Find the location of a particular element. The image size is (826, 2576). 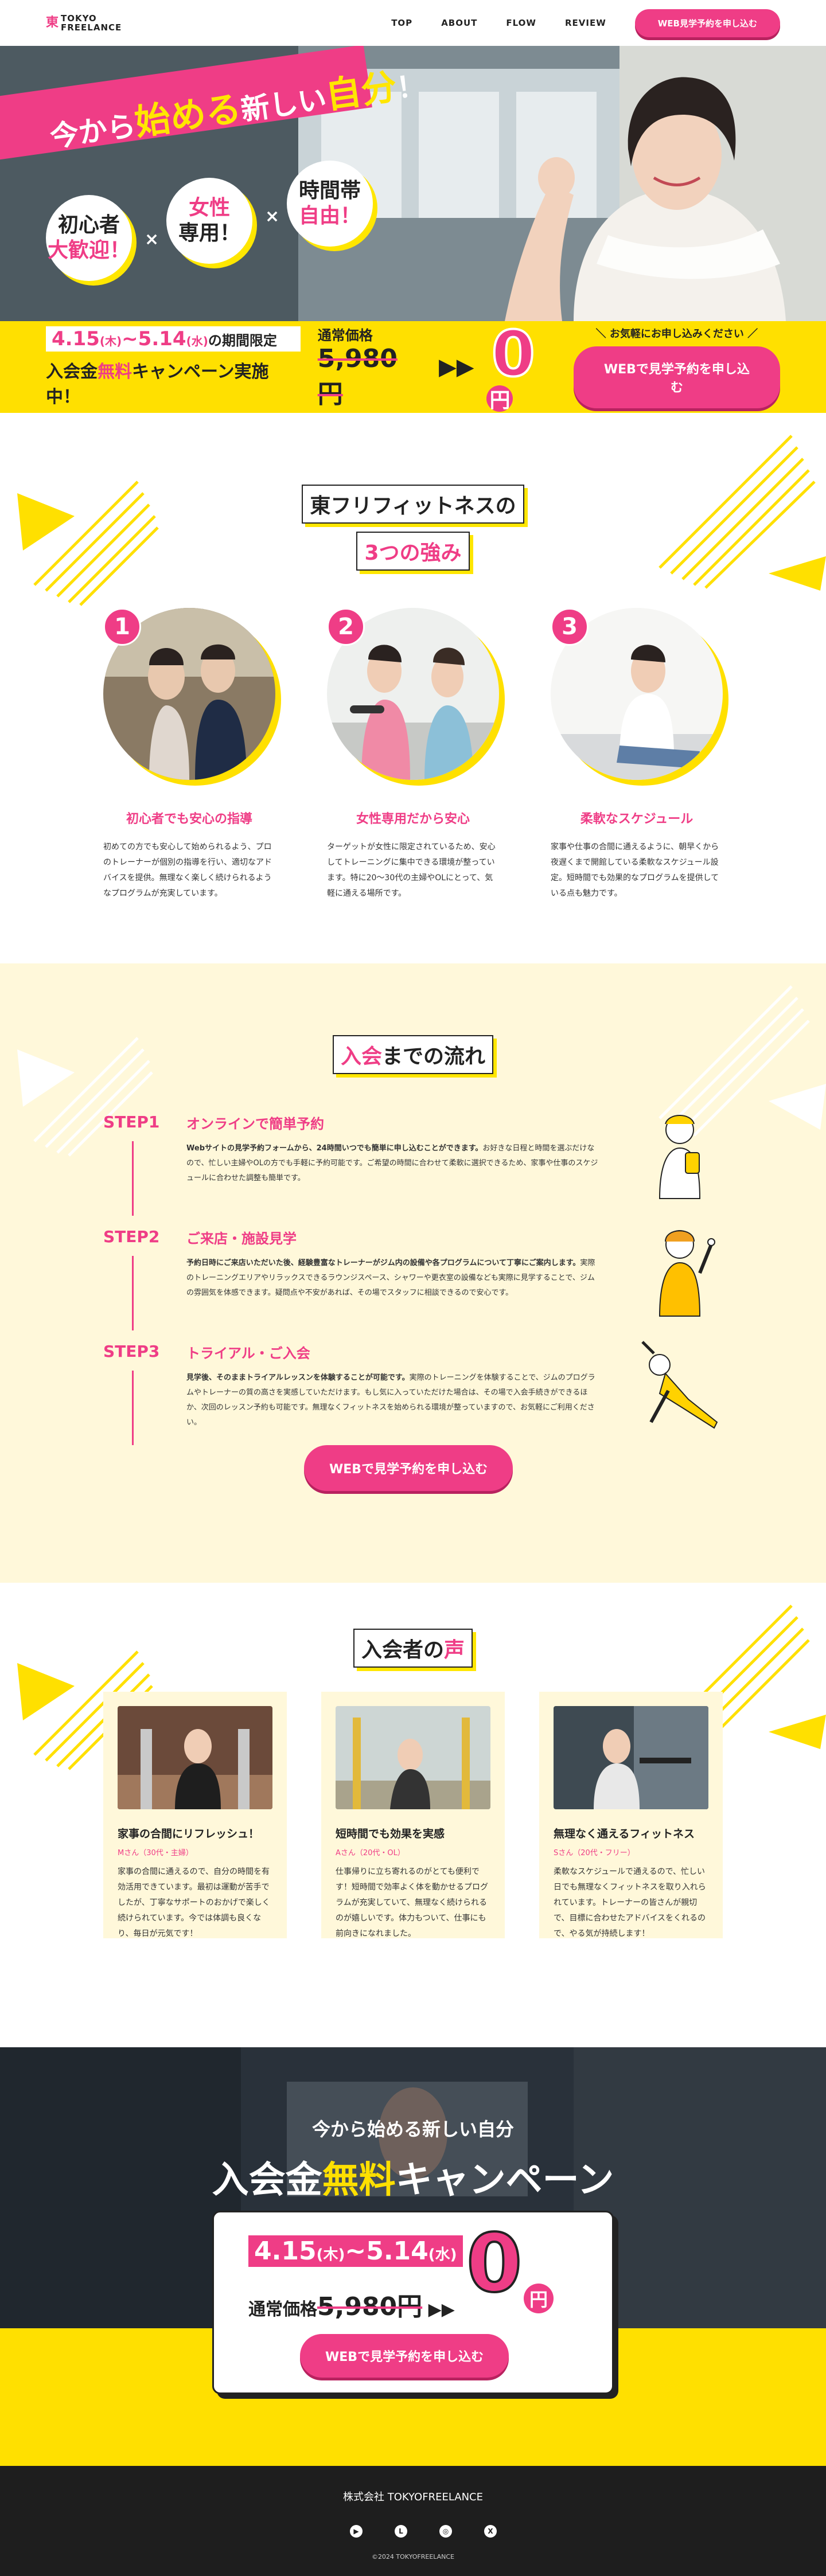

bottom-yen: 円 is located at coordinates (539, 2299).